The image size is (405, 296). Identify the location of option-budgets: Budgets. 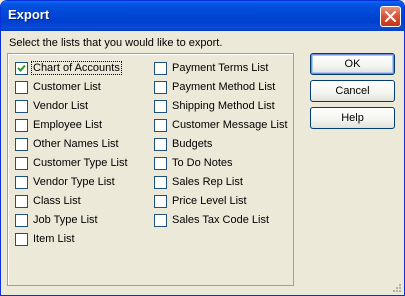
(183, 144).